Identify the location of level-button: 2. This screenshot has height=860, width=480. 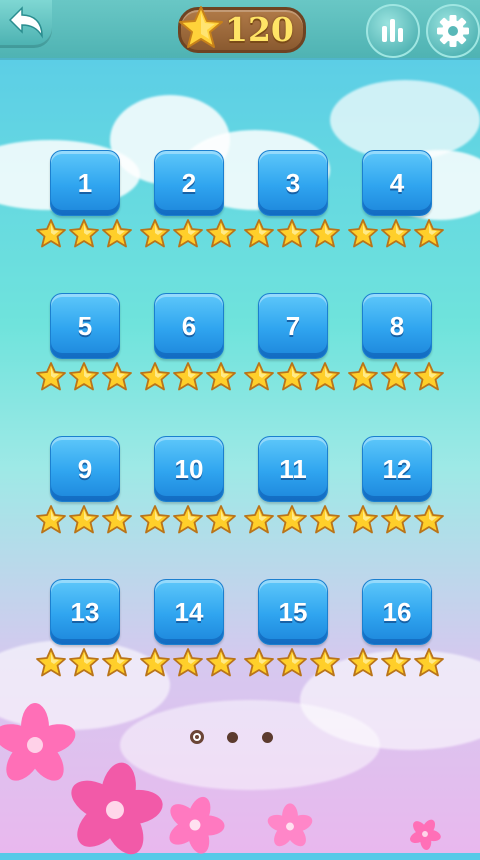
(189, 183).